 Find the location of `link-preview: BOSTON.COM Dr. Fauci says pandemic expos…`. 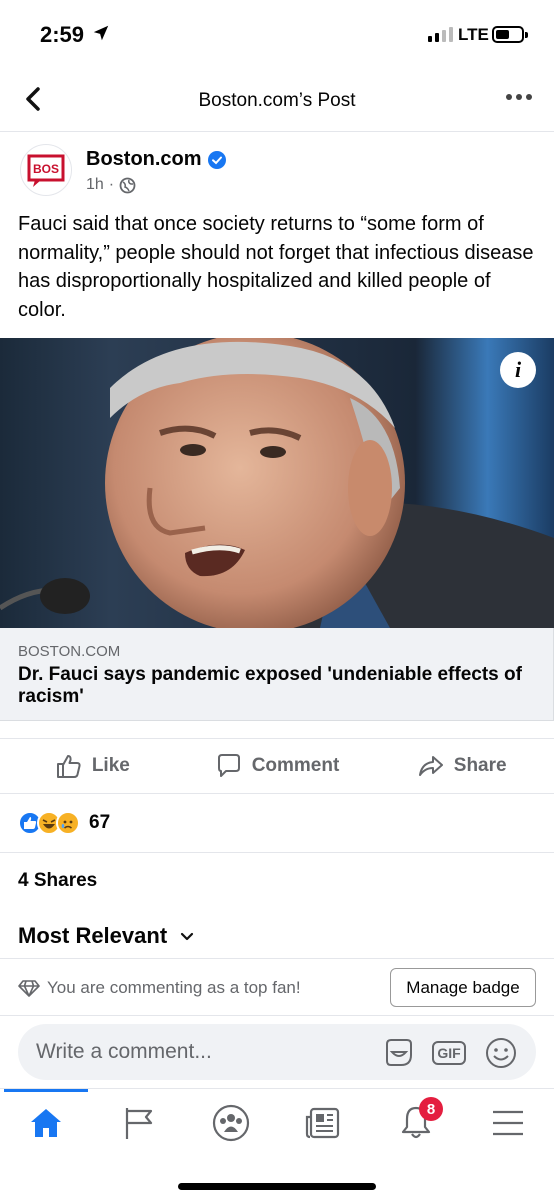

link-preview: BOSTON.COM Dr. Fauci says pandemic expos… is located at coordinates (277, 674).